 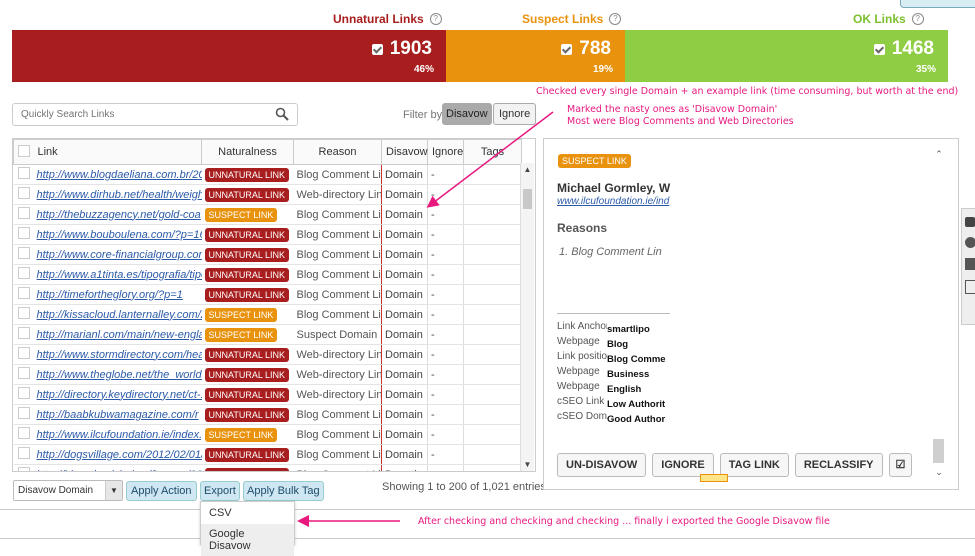 I want to click on link-url: http://www.bouboulena.com/?p=16, so click(x=119, y=235).